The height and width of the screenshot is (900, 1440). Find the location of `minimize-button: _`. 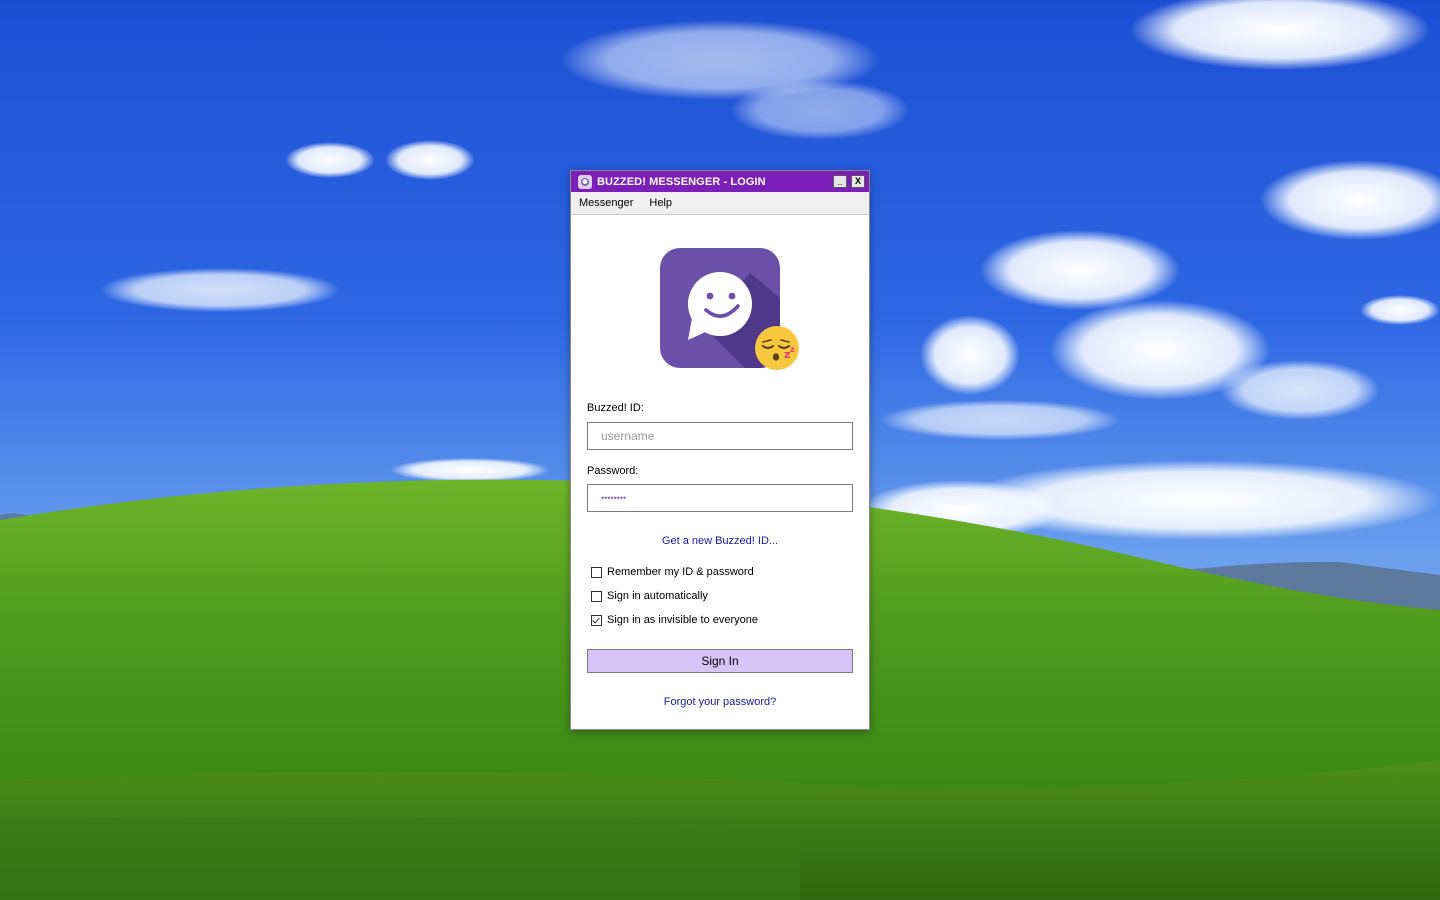

minimize-button: _ is located at coordinates (840, 181).